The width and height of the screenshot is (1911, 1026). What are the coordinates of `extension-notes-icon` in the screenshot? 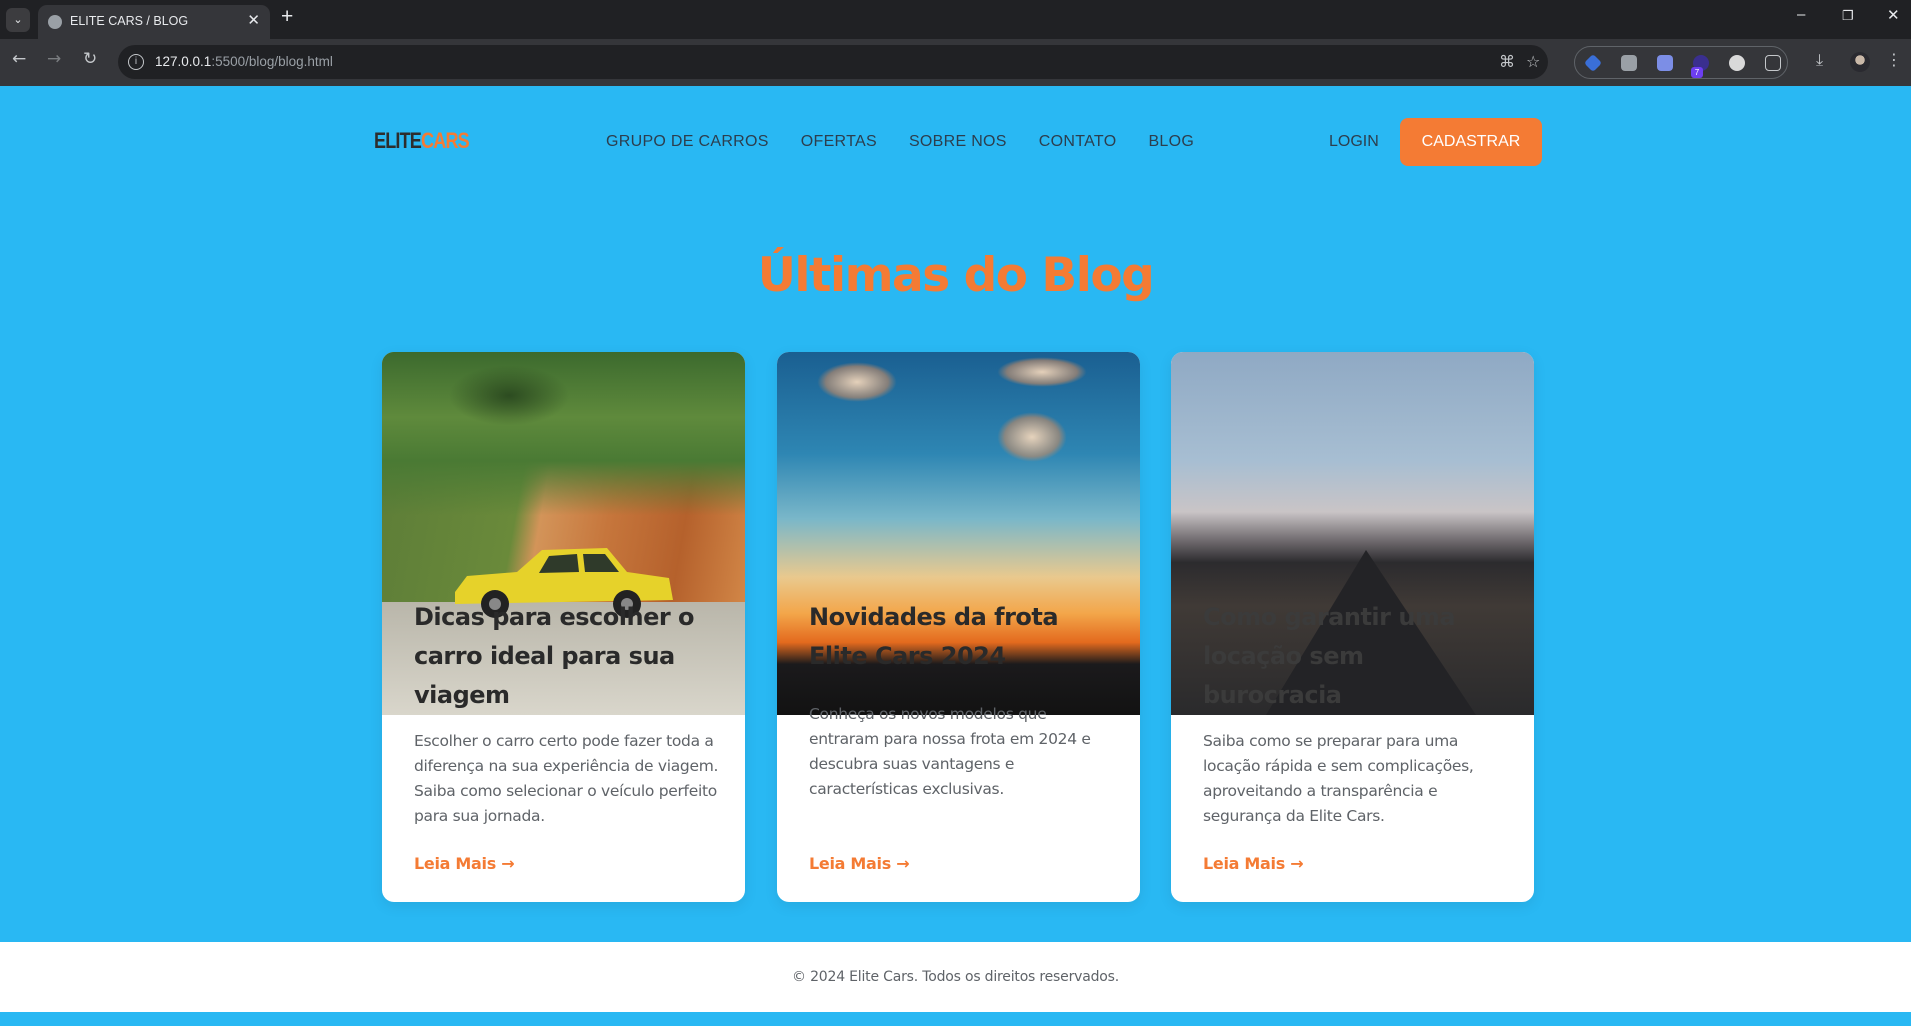 It's located at (1665, 63).